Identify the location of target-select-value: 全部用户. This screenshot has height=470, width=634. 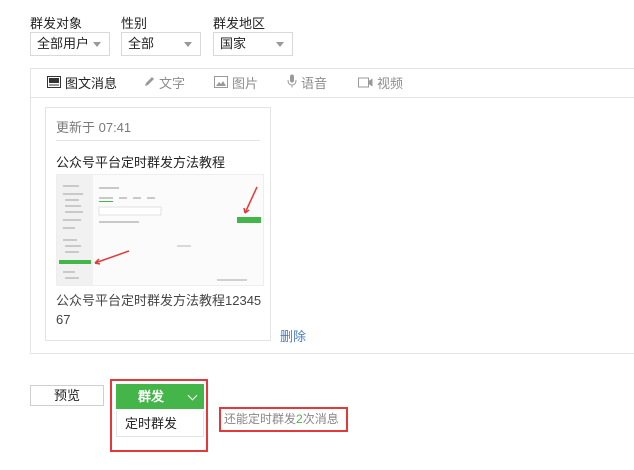
(63, 43).